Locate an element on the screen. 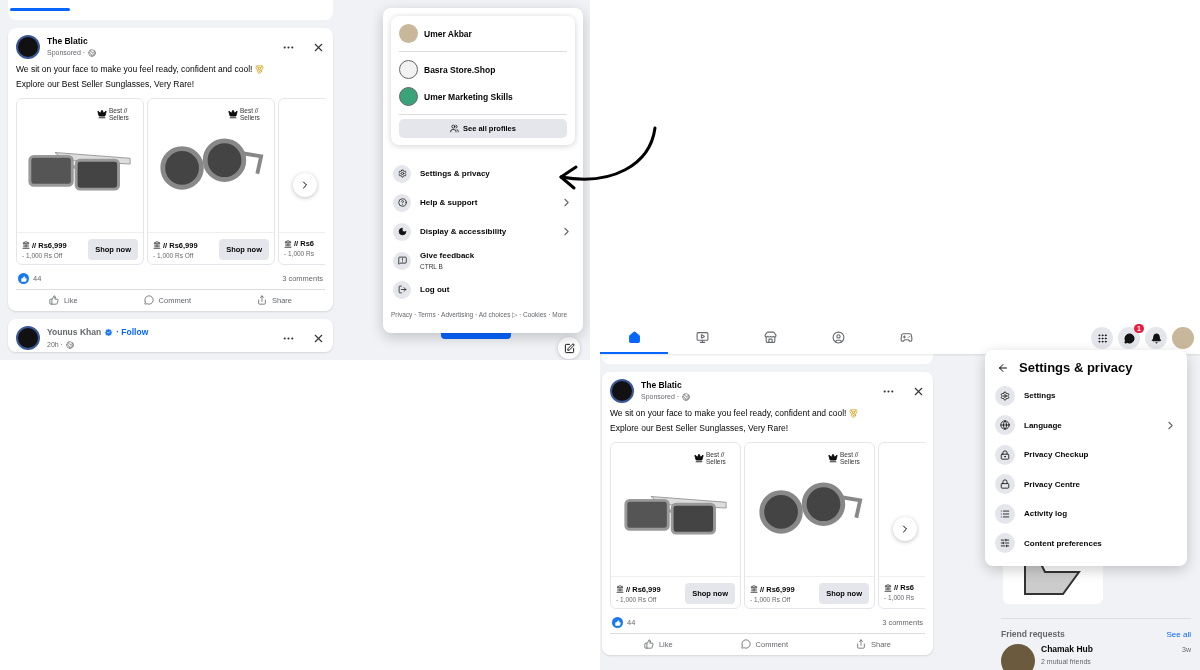  menu-item: Content preferences is located at coordinates (1086, 543).